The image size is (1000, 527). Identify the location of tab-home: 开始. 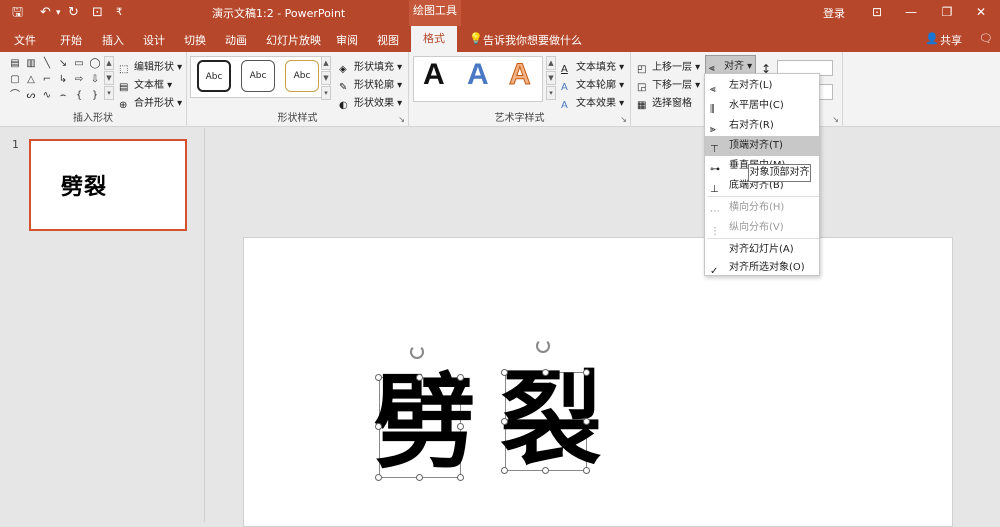
(71, 40).